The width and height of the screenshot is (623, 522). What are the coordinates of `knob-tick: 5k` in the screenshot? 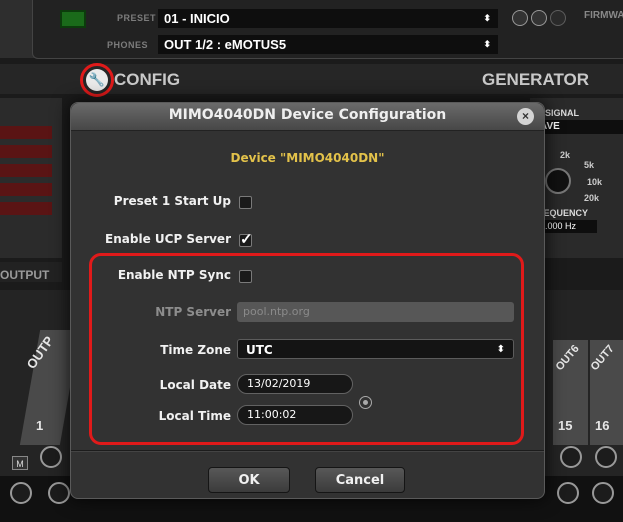 It's located at (589, 165).